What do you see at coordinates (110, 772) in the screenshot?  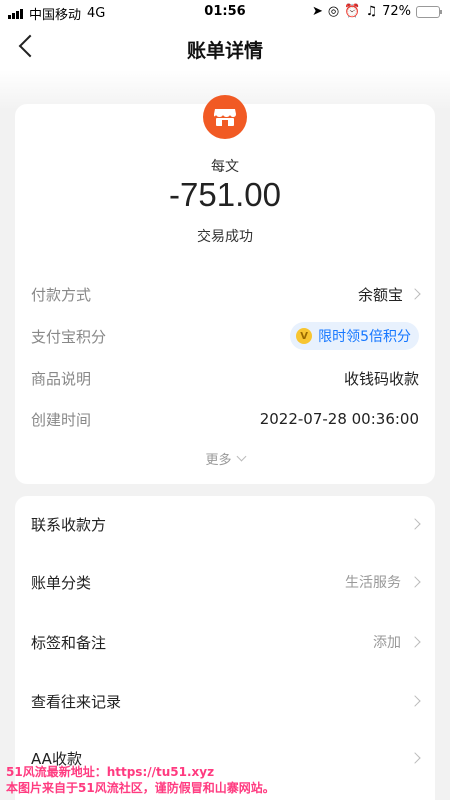 I see `watermark-line: 51风流最新地址：https://tu51.xyz` at bounding box center [110, 772].